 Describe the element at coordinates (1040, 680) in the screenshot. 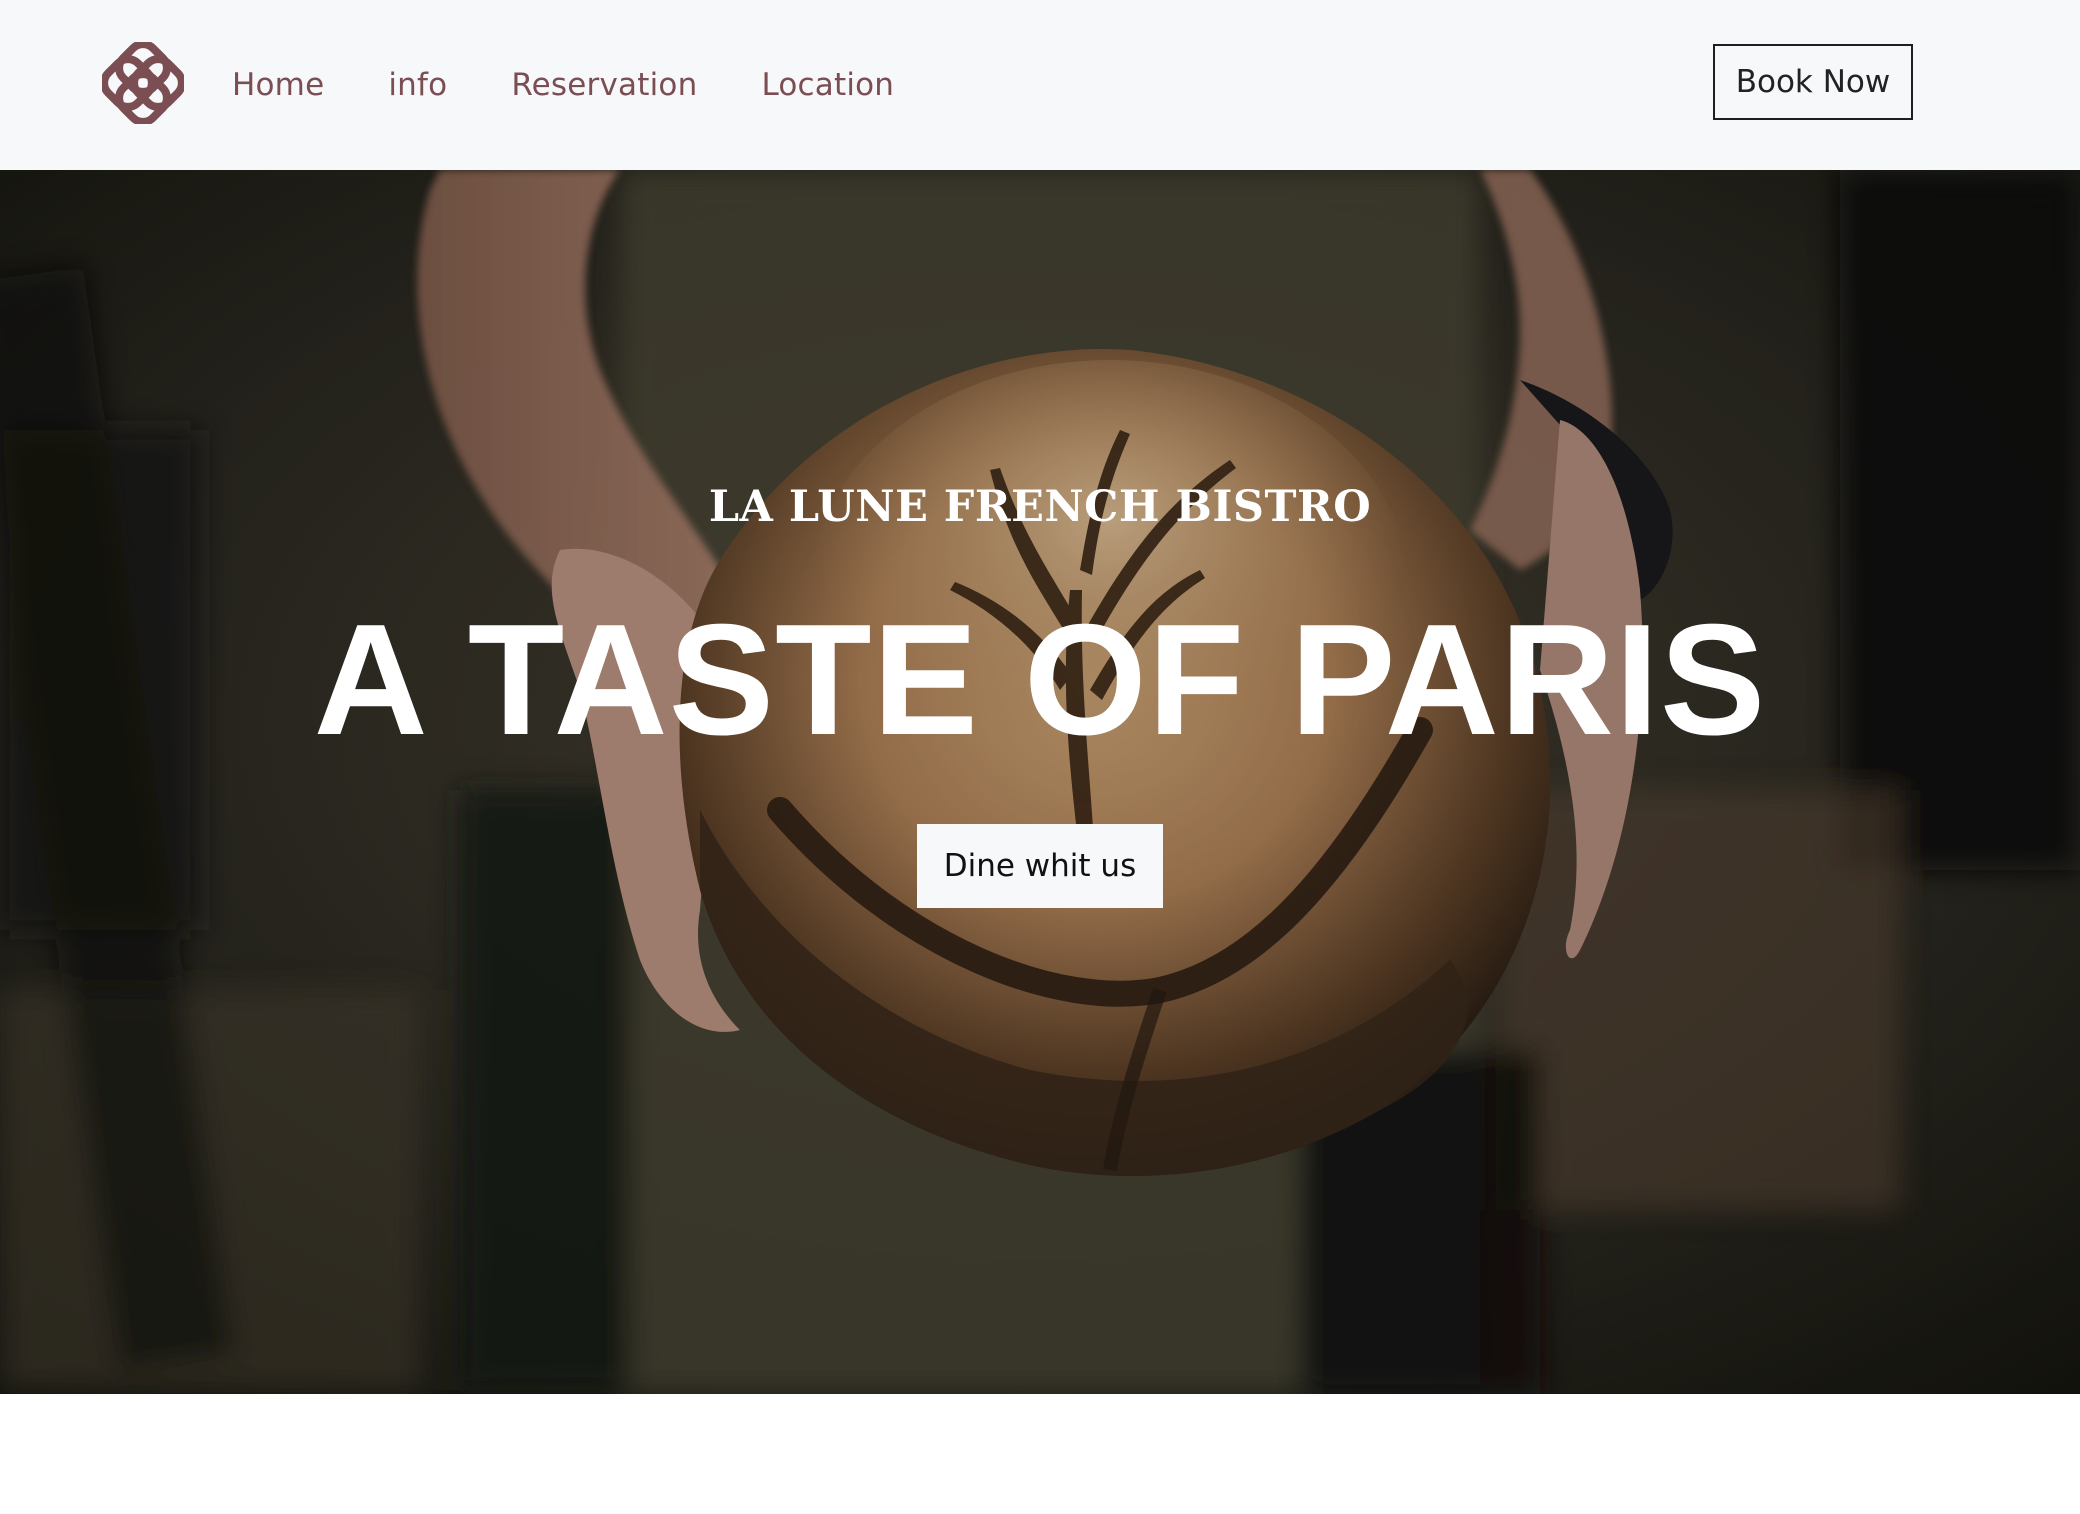

I see `hero-title: A TASTE OF PARIS` at that location.